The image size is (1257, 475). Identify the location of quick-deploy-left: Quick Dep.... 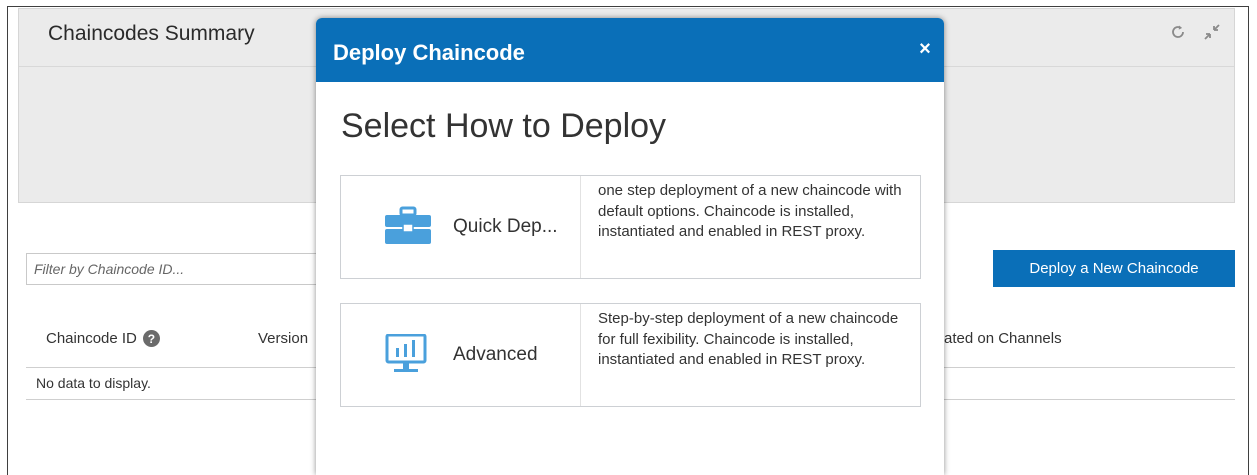
(461, 227).